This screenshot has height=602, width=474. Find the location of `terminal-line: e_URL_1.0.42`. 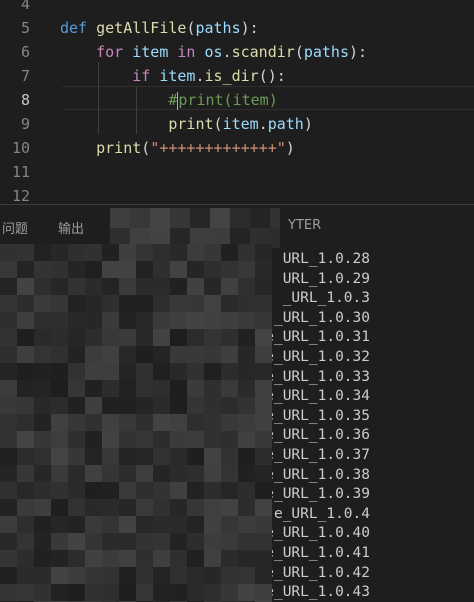

terminal-line: e_URL_1.0.42 is located at coordinates (317, 572).